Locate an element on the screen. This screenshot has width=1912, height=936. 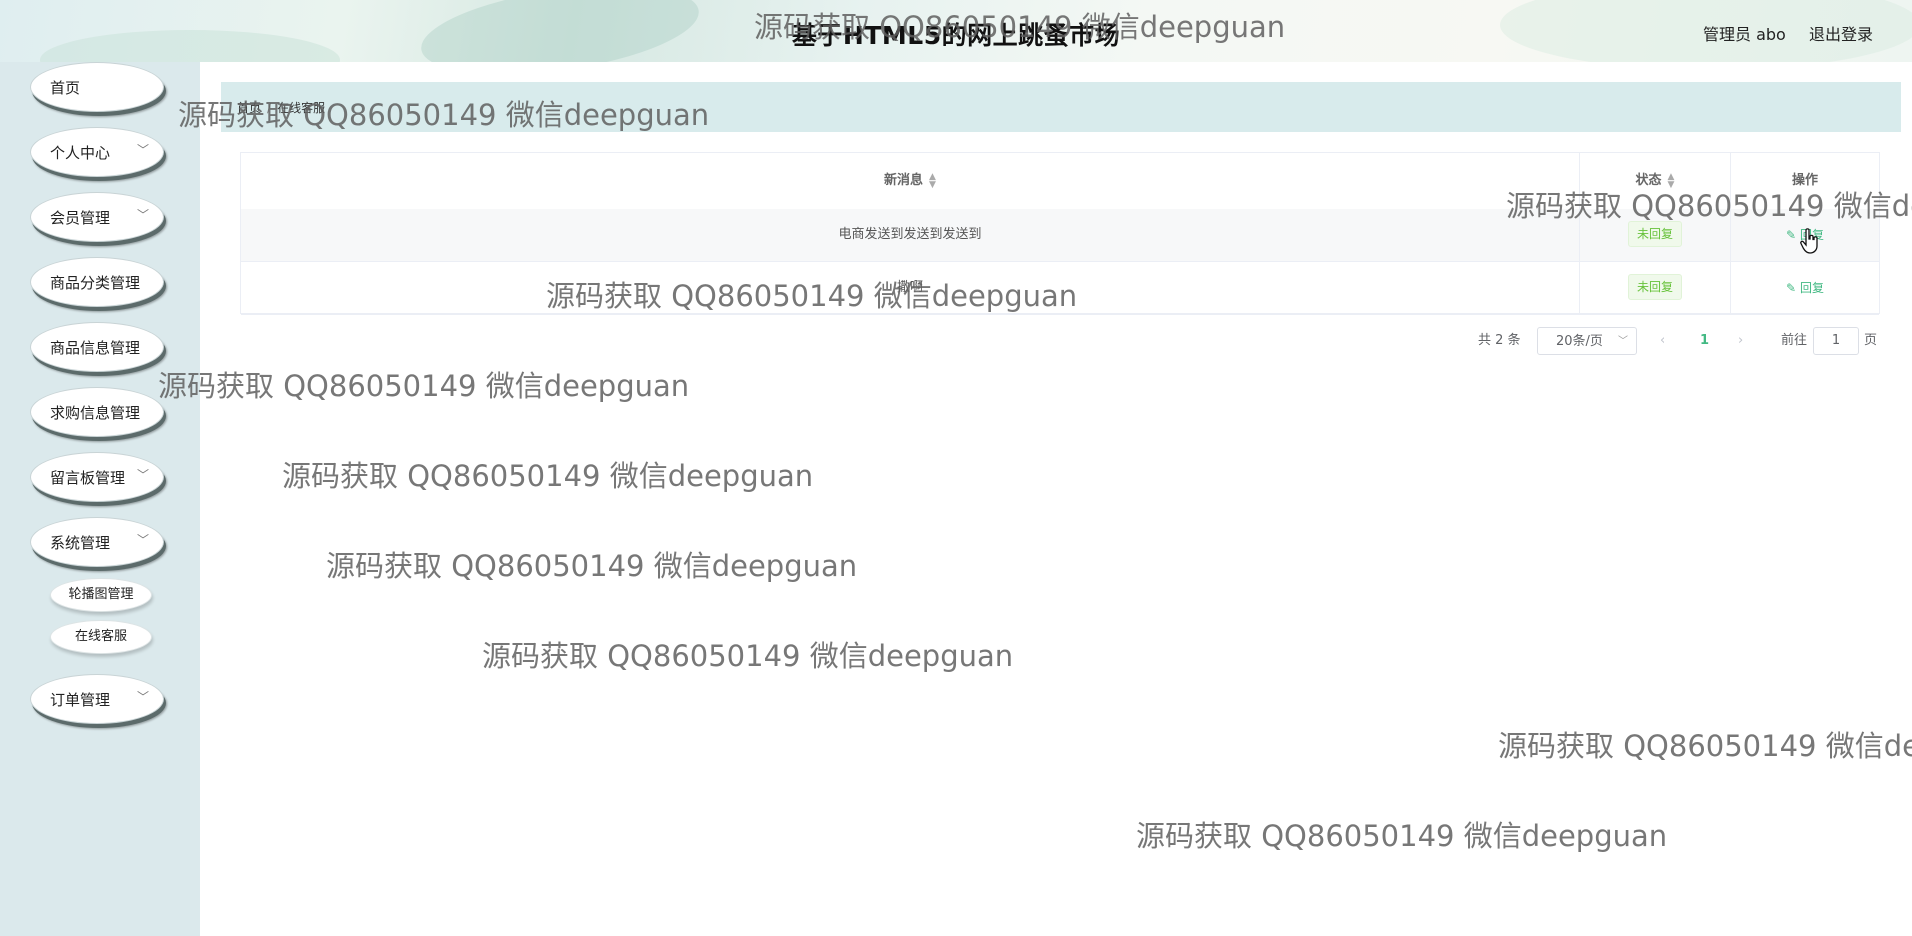
page-size-select: 20条/页 ﹀ is located at coordinates (1587, 341).